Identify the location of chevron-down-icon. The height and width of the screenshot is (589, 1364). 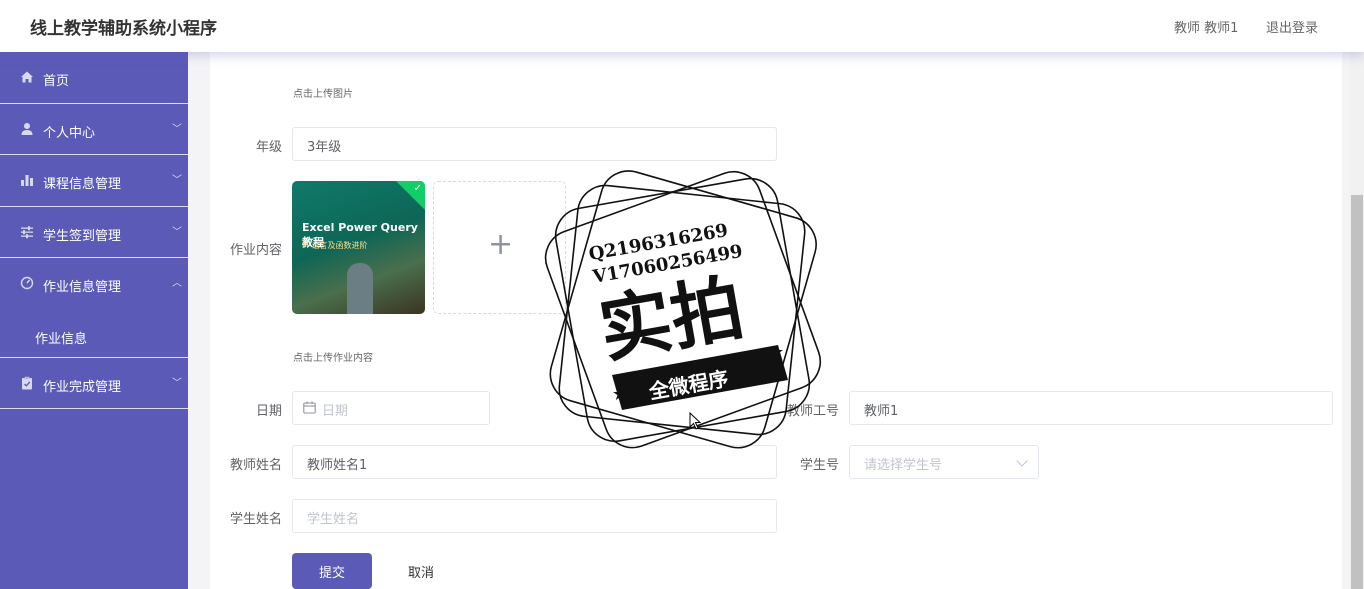
(1022, 461).